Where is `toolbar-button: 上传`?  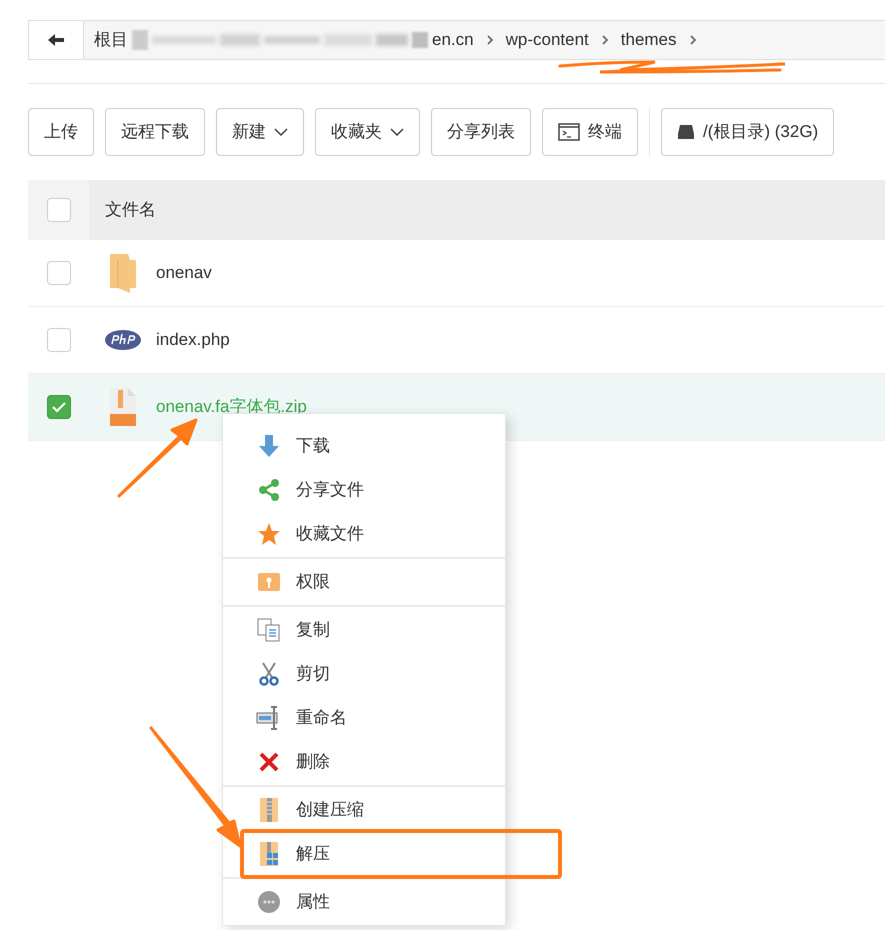
toolbar-button: 上传 is located at coordinates (61, 132).